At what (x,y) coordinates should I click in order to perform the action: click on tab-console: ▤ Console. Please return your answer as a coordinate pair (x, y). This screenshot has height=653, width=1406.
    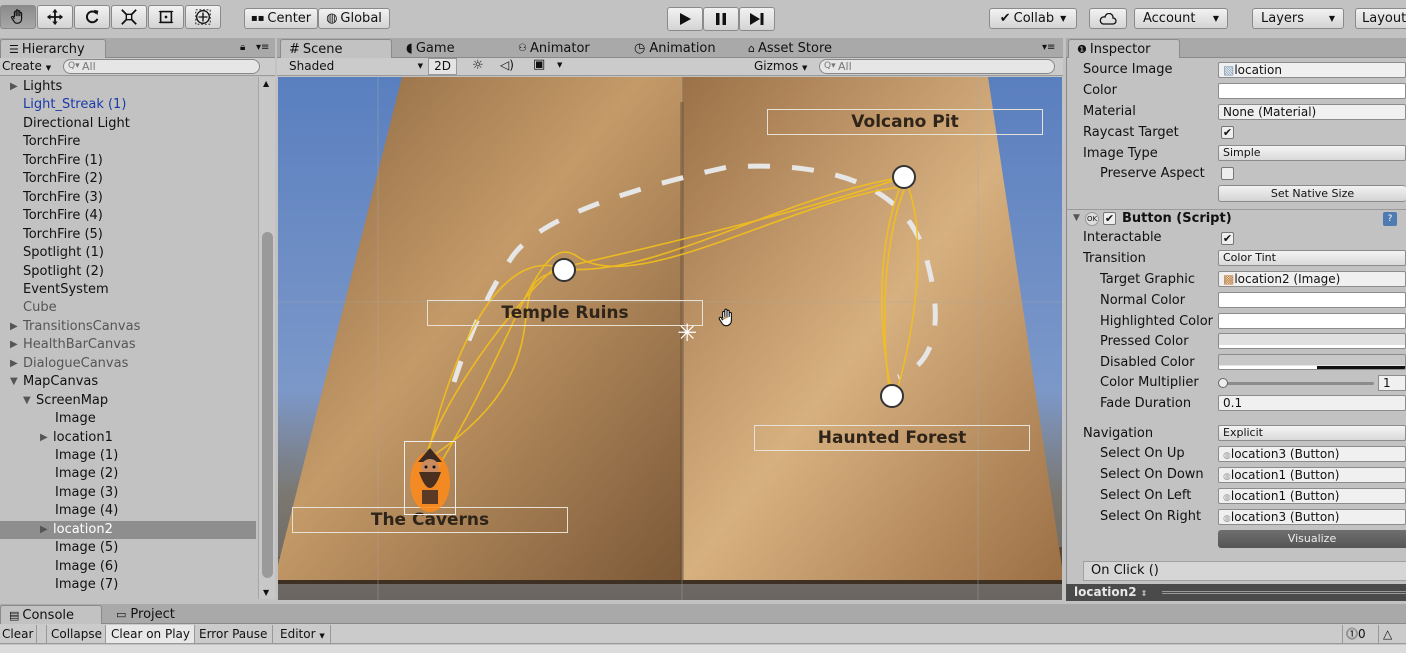
    Looking at the image, I should click on (51, 614).